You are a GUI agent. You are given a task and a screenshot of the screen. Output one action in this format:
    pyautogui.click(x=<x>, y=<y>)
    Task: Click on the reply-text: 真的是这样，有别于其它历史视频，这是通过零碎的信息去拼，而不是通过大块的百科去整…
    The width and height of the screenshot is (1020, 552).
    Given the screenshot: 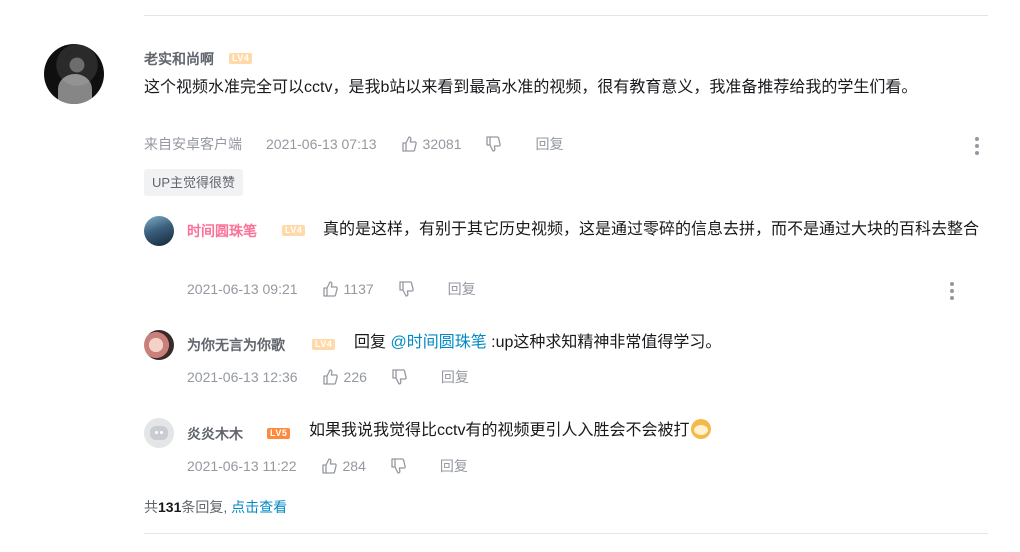 What is the action you would take?
    pyautogui.click(x=584, y=229)
    